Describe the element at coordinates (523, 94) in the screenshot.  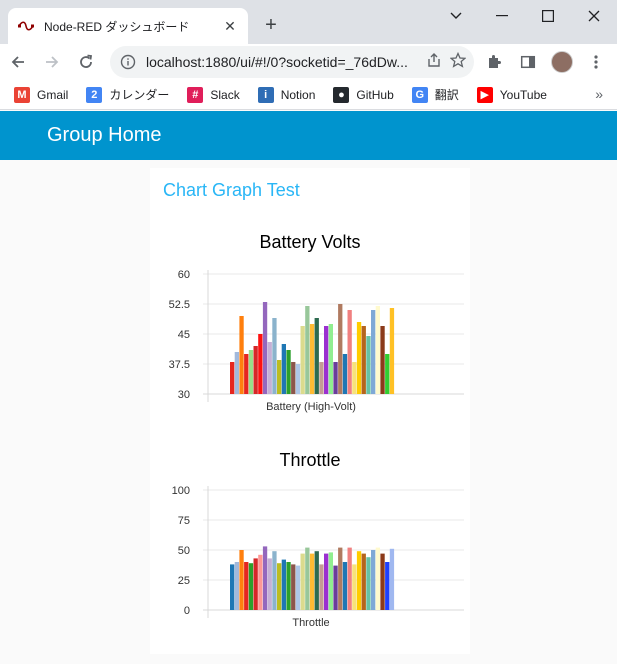
I see `bookmark-label: YouTube` at that location.